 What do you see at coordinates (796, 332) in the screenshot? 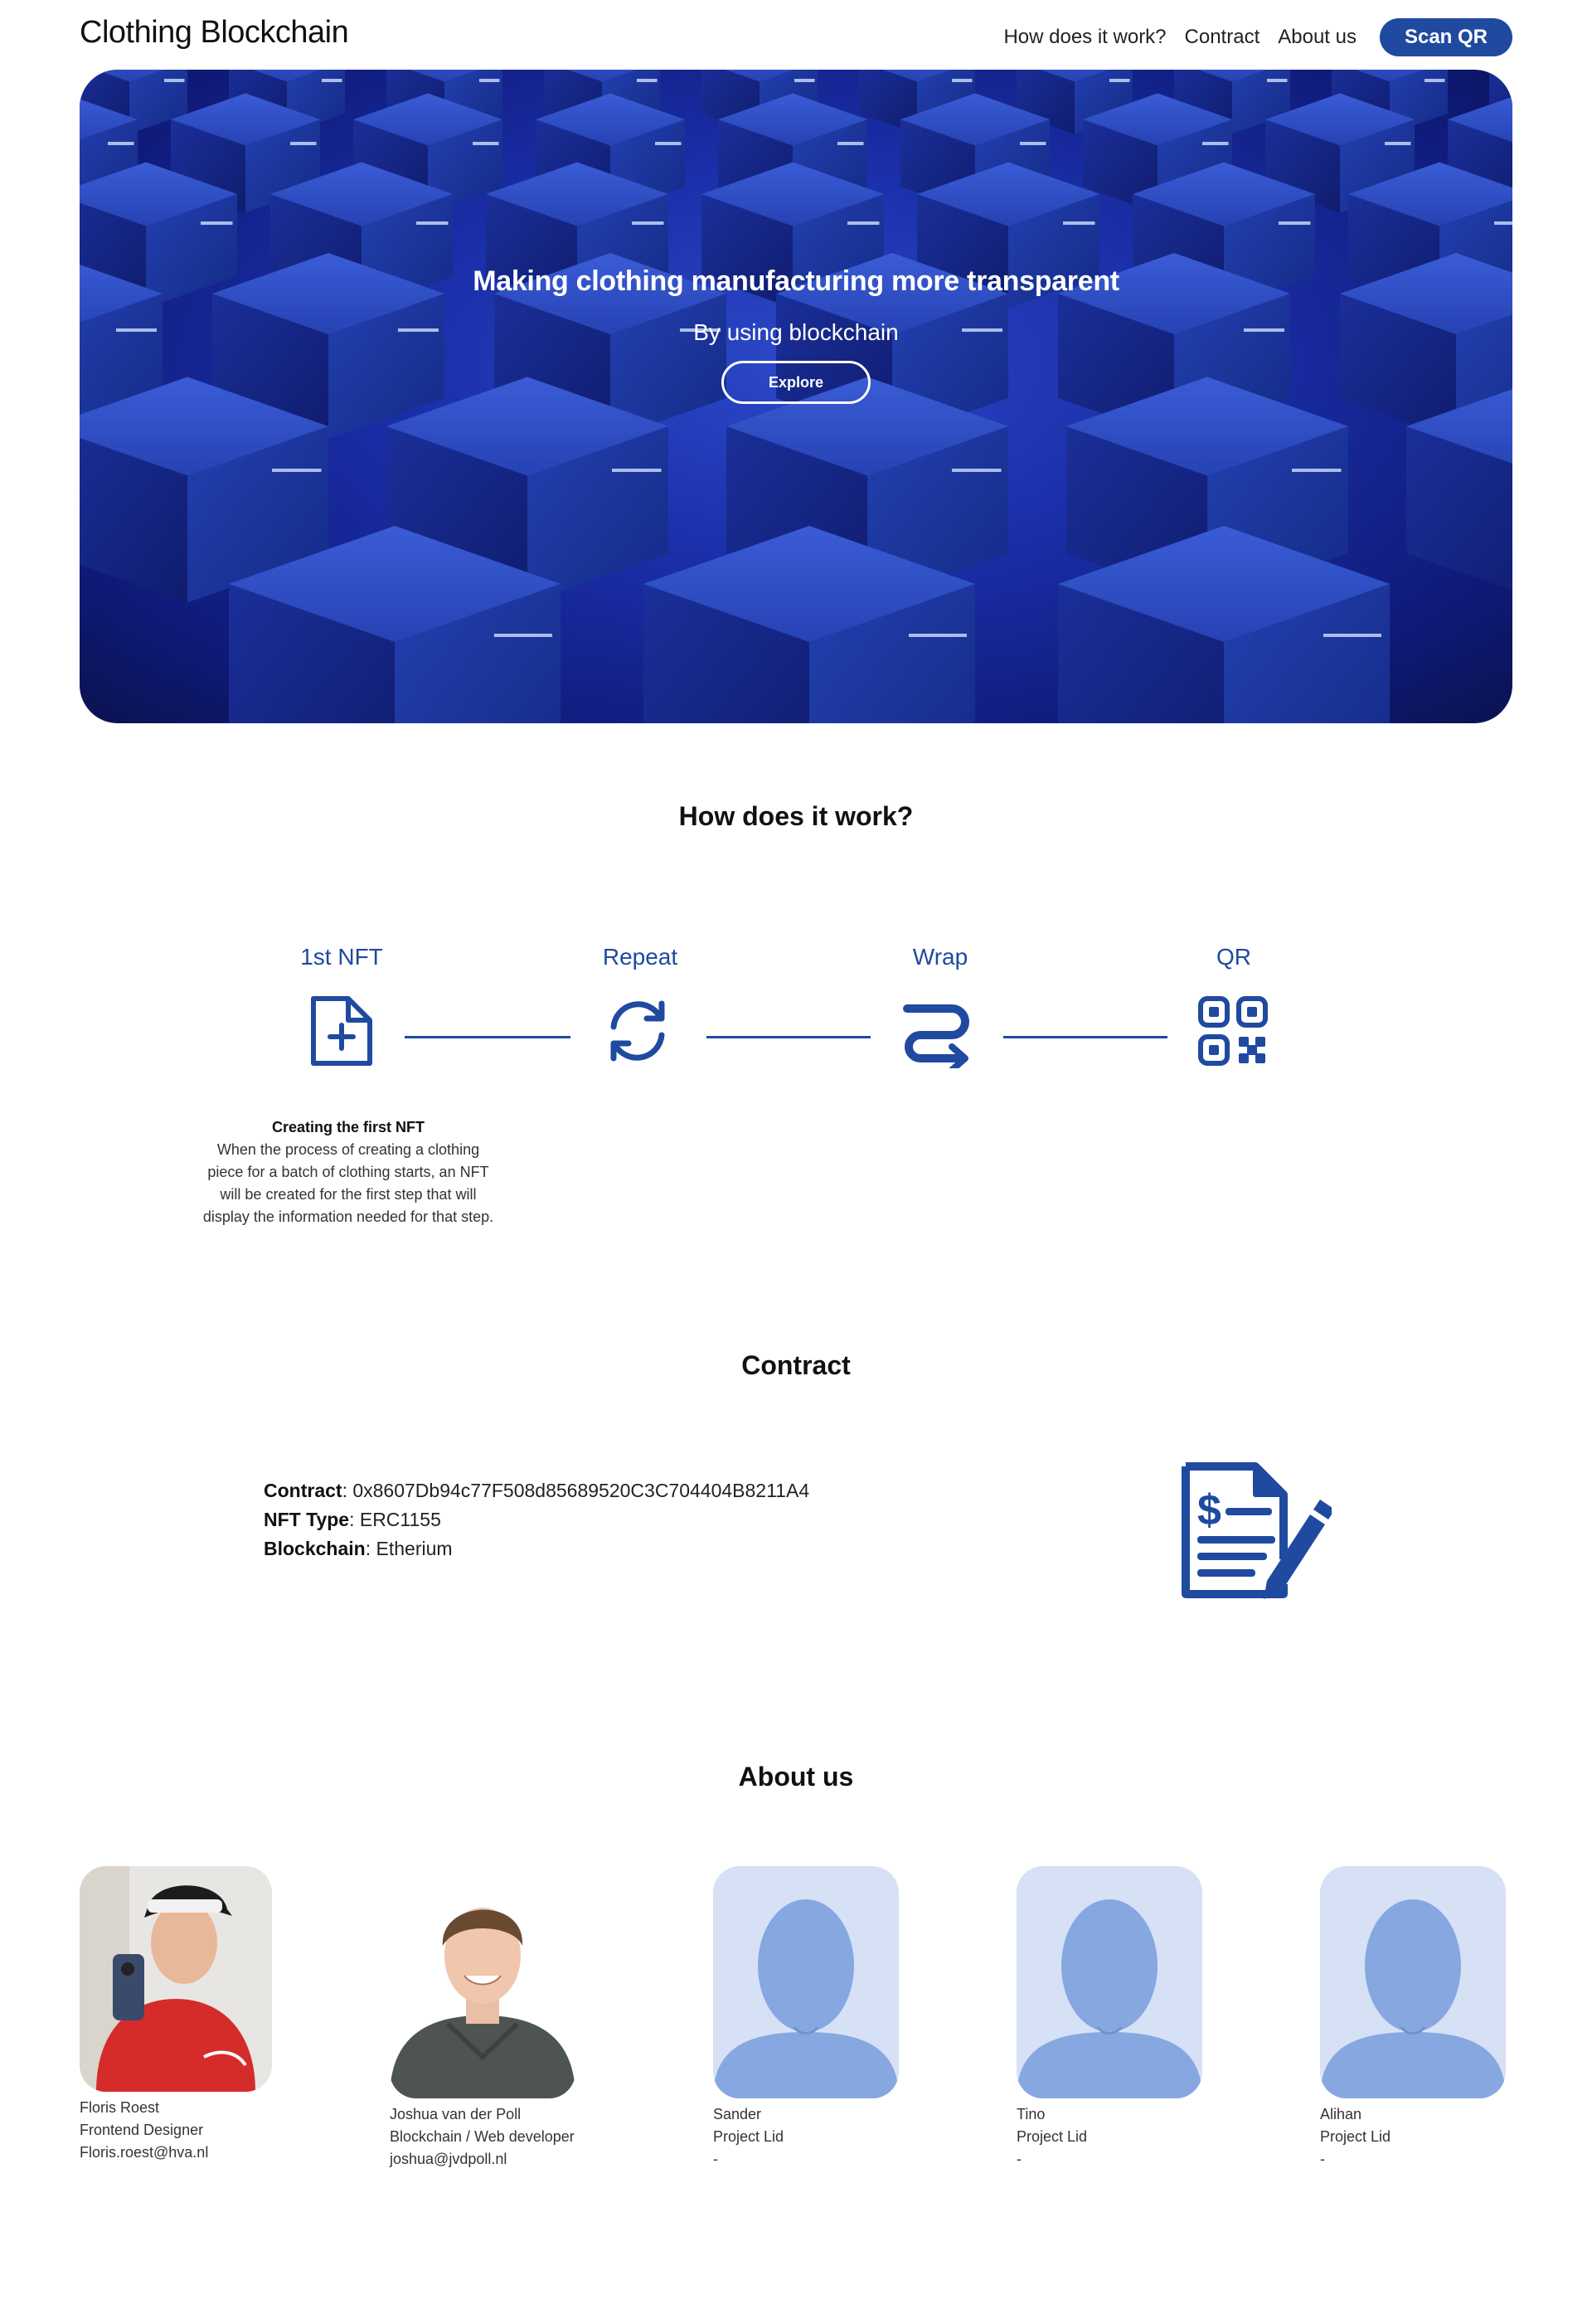
I see `hero-subtitle: By using blockchain` at bounding box center [796, 332].